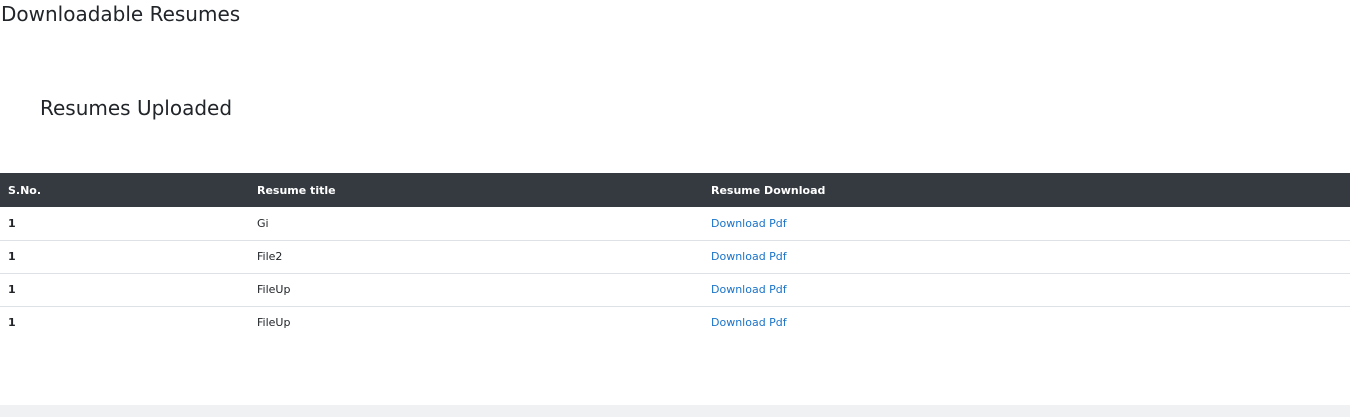 Image resolution: width=1350 pixels, height=417 pixels. Describe the element at coordinates (675, 223) in the screenshot. I see `table-row: 1 Gi Download Pdf` at that location.